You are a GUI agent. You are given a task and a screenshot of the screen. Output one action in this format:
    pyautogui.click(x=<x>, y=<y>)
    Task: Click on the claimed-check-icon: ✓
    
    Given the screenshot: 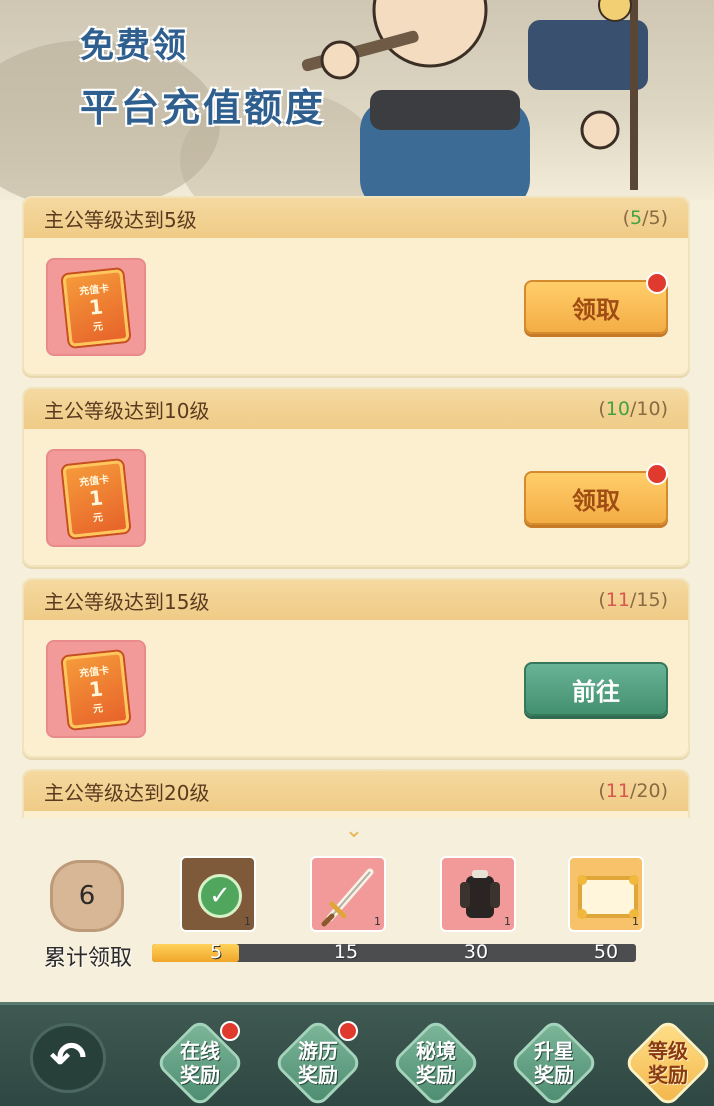 What is the action you would take?
    pyautogui.click(x=220, y=896)
    